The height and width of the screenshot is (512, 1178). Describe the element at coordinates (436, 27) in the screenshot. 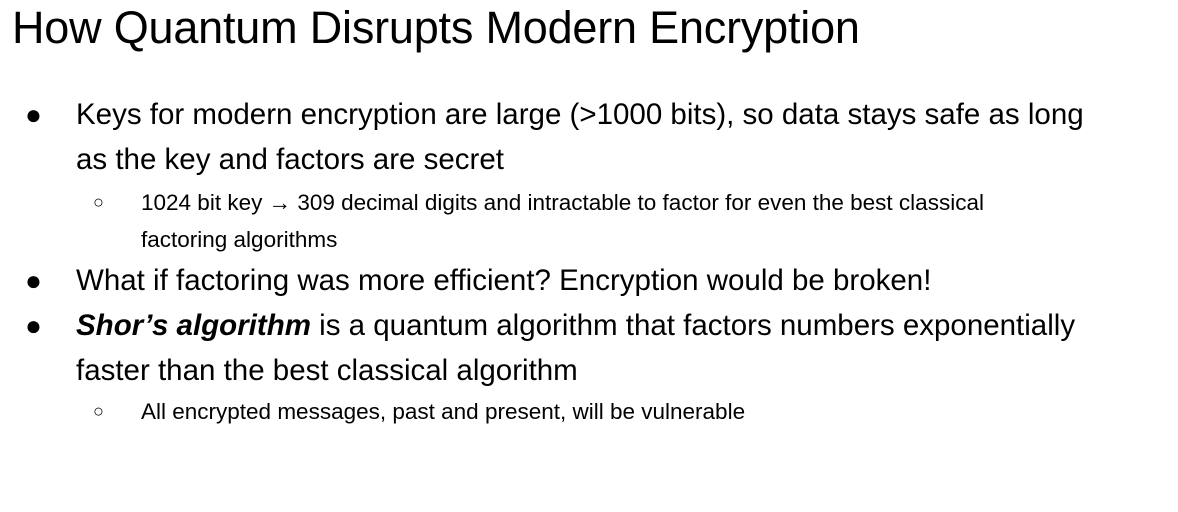

I see `slide-title: How Quantum Disrupts Modern Encryption` at that location.